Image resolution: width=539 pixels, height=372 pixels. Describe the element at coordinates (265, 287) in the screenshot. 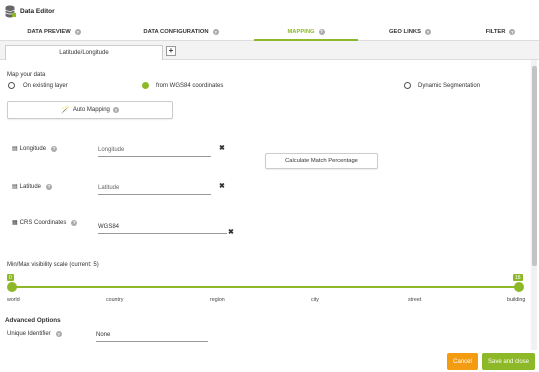

I see `visibility-slider-track` at that location.